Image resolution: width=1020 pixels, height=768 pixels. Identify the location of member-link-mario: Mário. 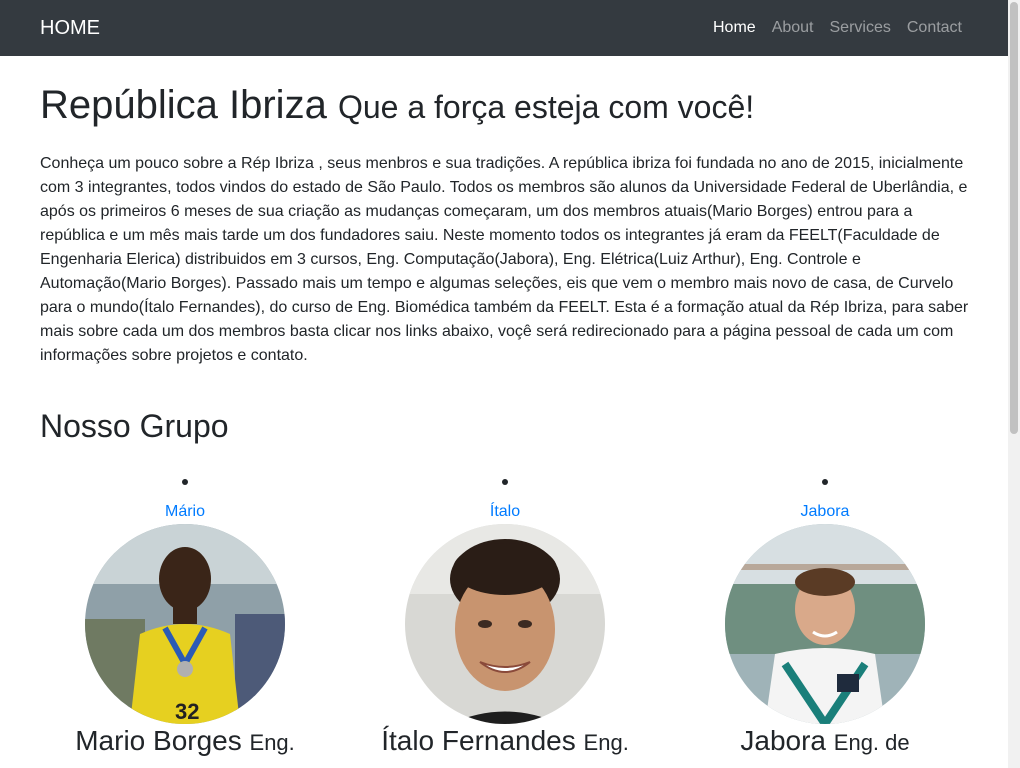
(185, 512).